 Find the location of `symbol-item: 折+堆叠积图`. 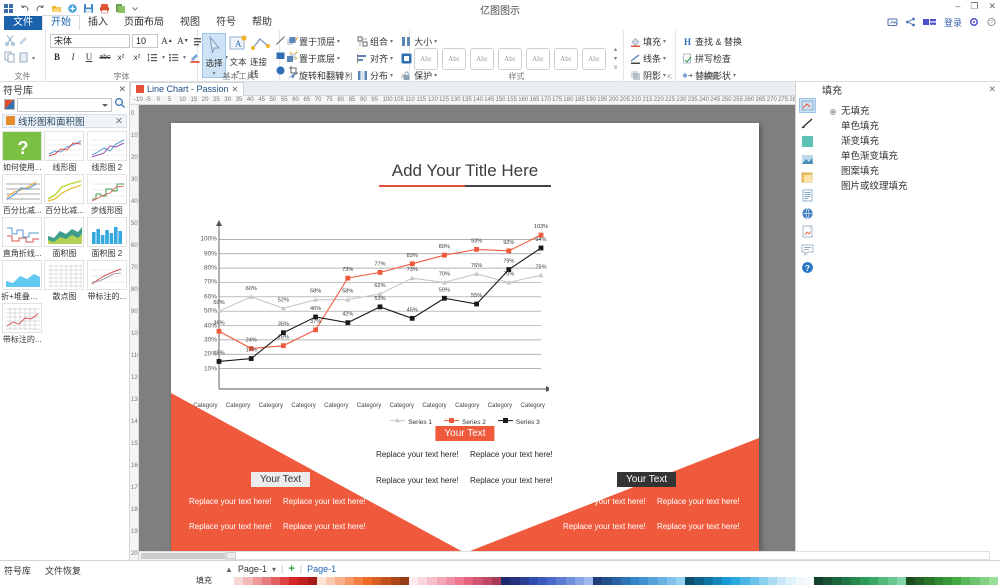

symbol-item: 折+堆叠积图 is located at coordinates (22, 281).